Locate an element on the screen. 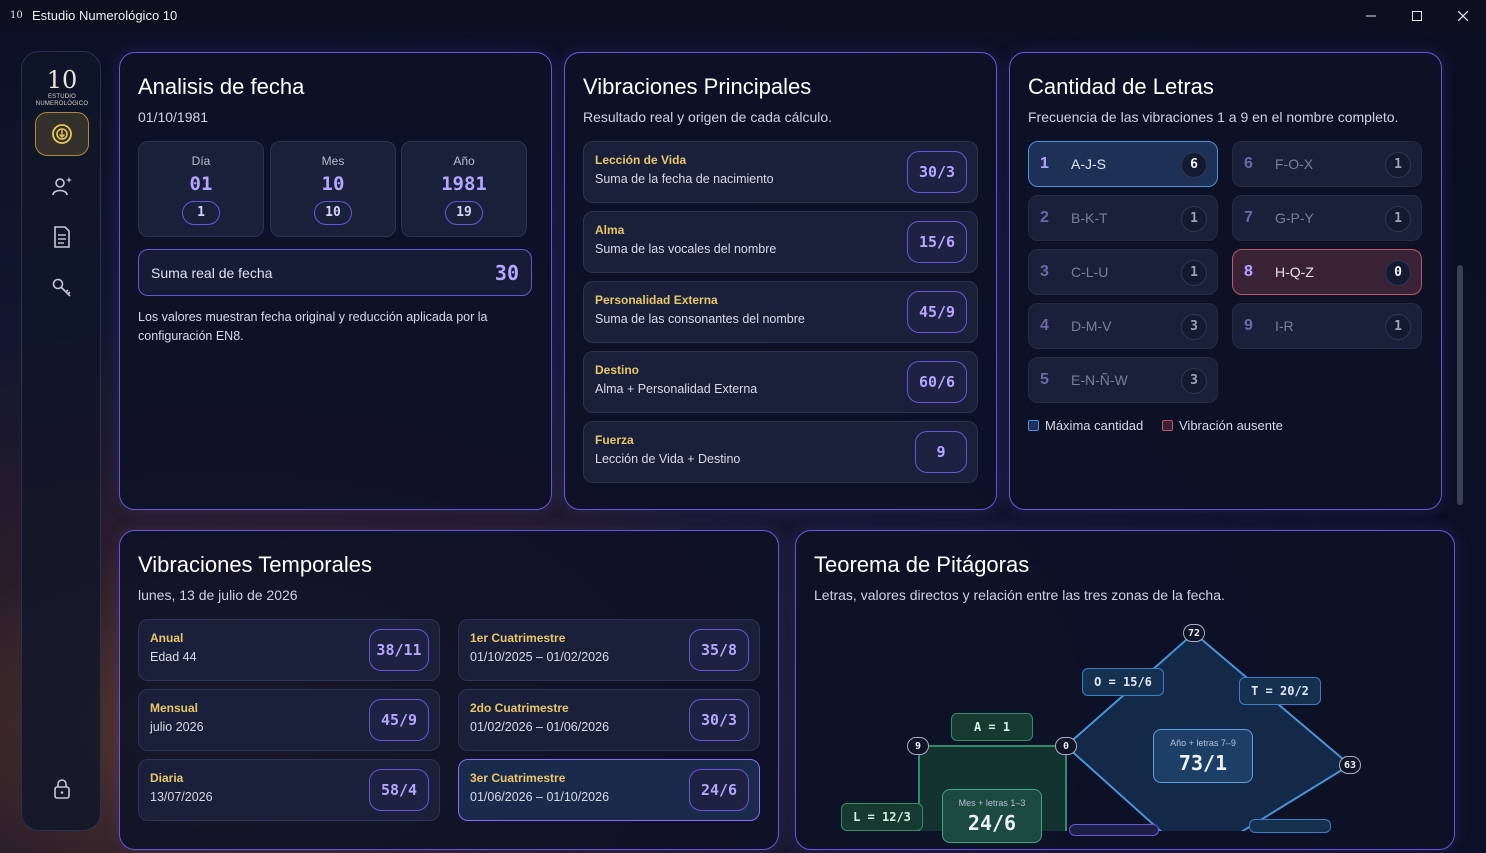  letter-cell-4: 4 D-M-V 3 is located at coordinates (1123, 326).